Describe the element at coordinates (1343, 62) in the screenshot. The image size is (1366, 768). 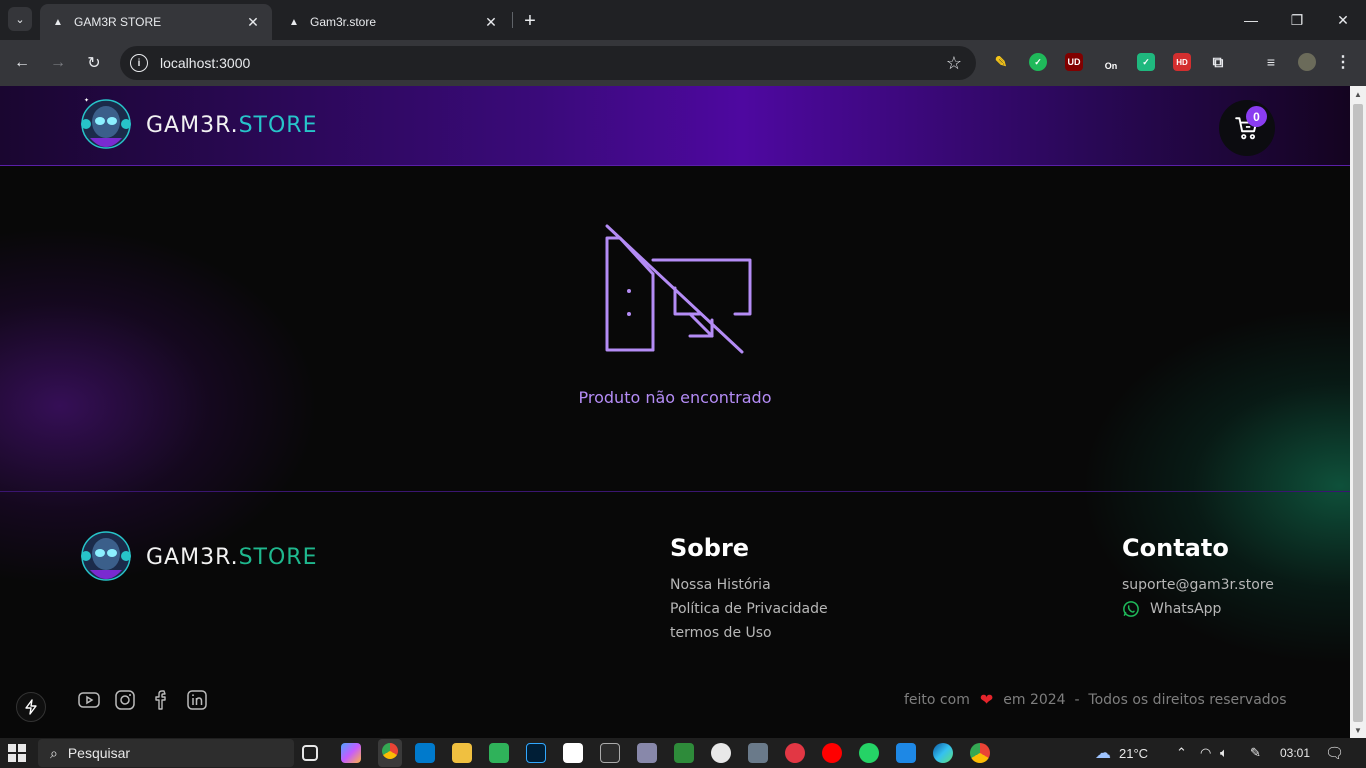
I see `menu-kebab-icon: ⋮` at that location.